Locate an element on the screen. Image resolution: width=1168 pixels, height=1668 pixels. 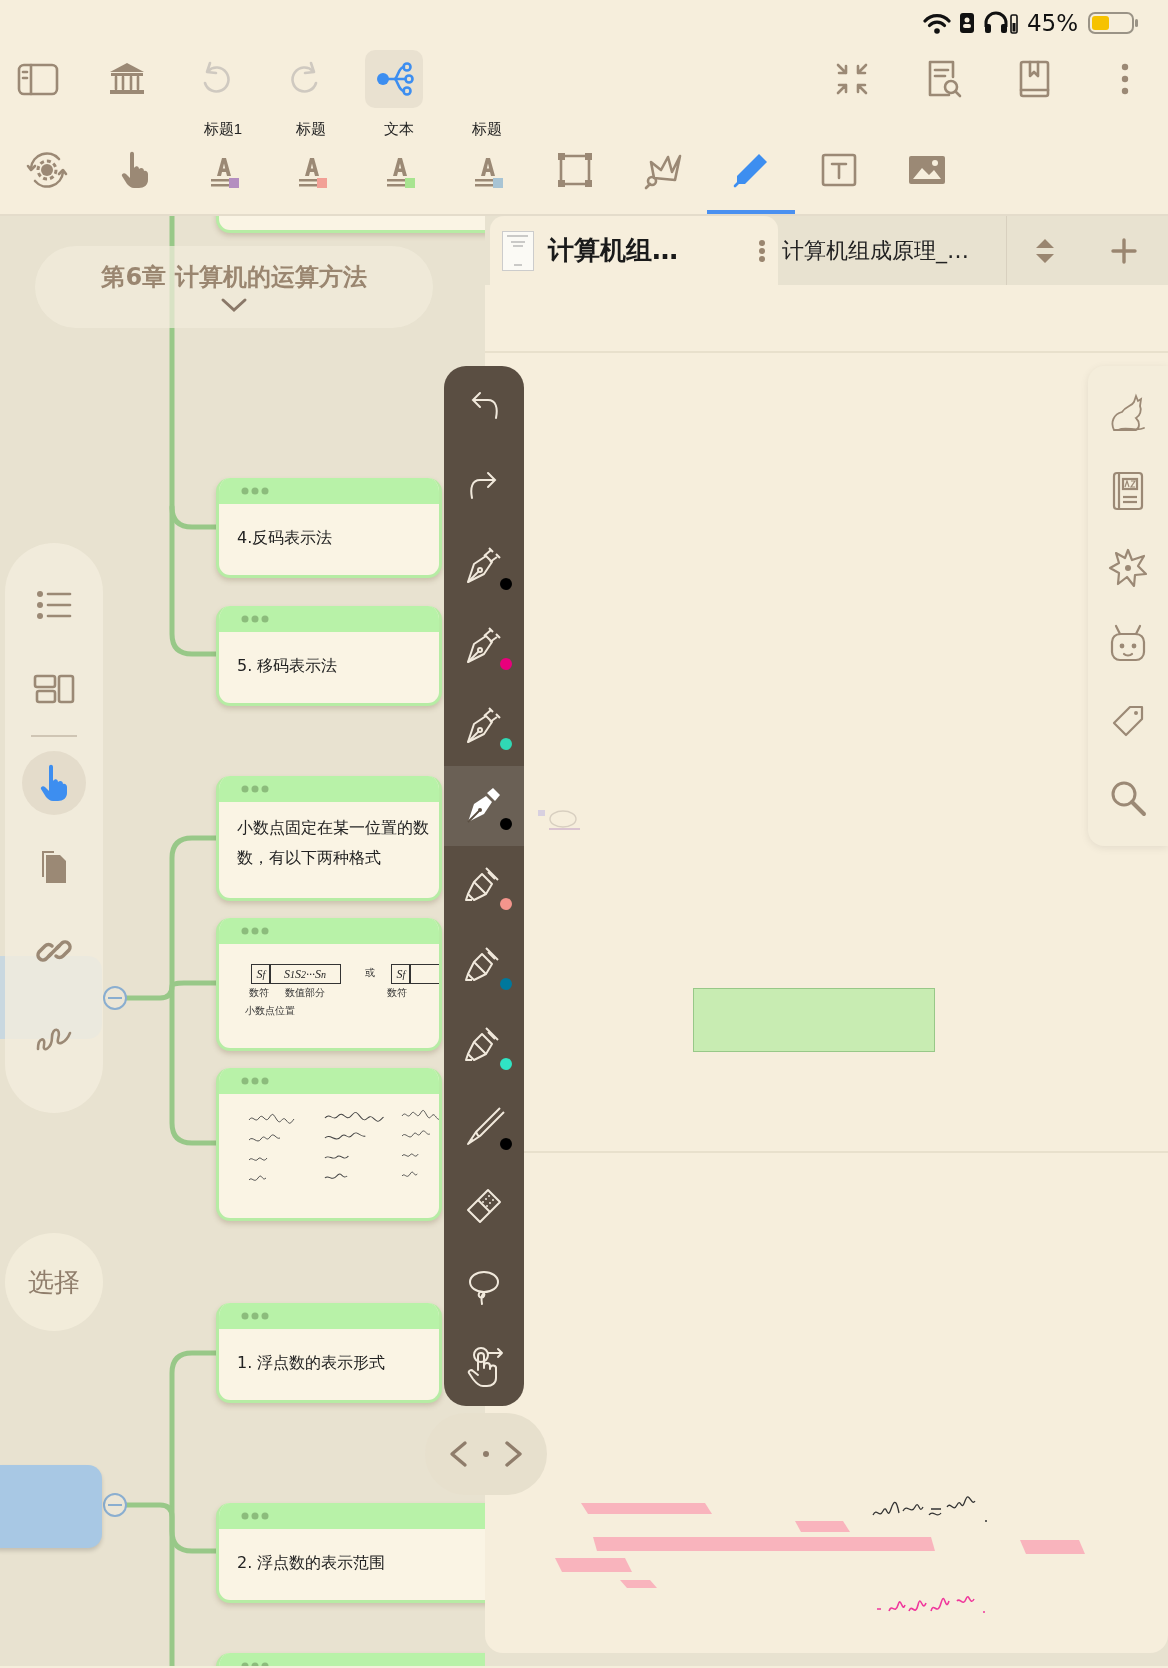
text-style-tool: 文本 is located at coordinates (399, 163).